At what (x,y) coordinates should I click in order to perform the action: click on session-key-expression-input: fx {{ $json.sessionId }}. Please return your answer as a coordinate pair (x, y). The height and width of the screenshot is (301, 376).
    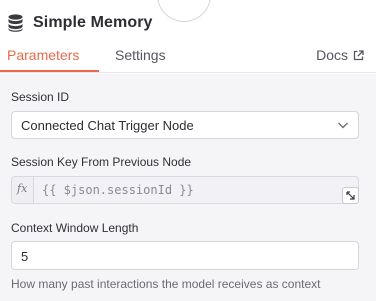
    Looking at the image, I should click on (185, 190).